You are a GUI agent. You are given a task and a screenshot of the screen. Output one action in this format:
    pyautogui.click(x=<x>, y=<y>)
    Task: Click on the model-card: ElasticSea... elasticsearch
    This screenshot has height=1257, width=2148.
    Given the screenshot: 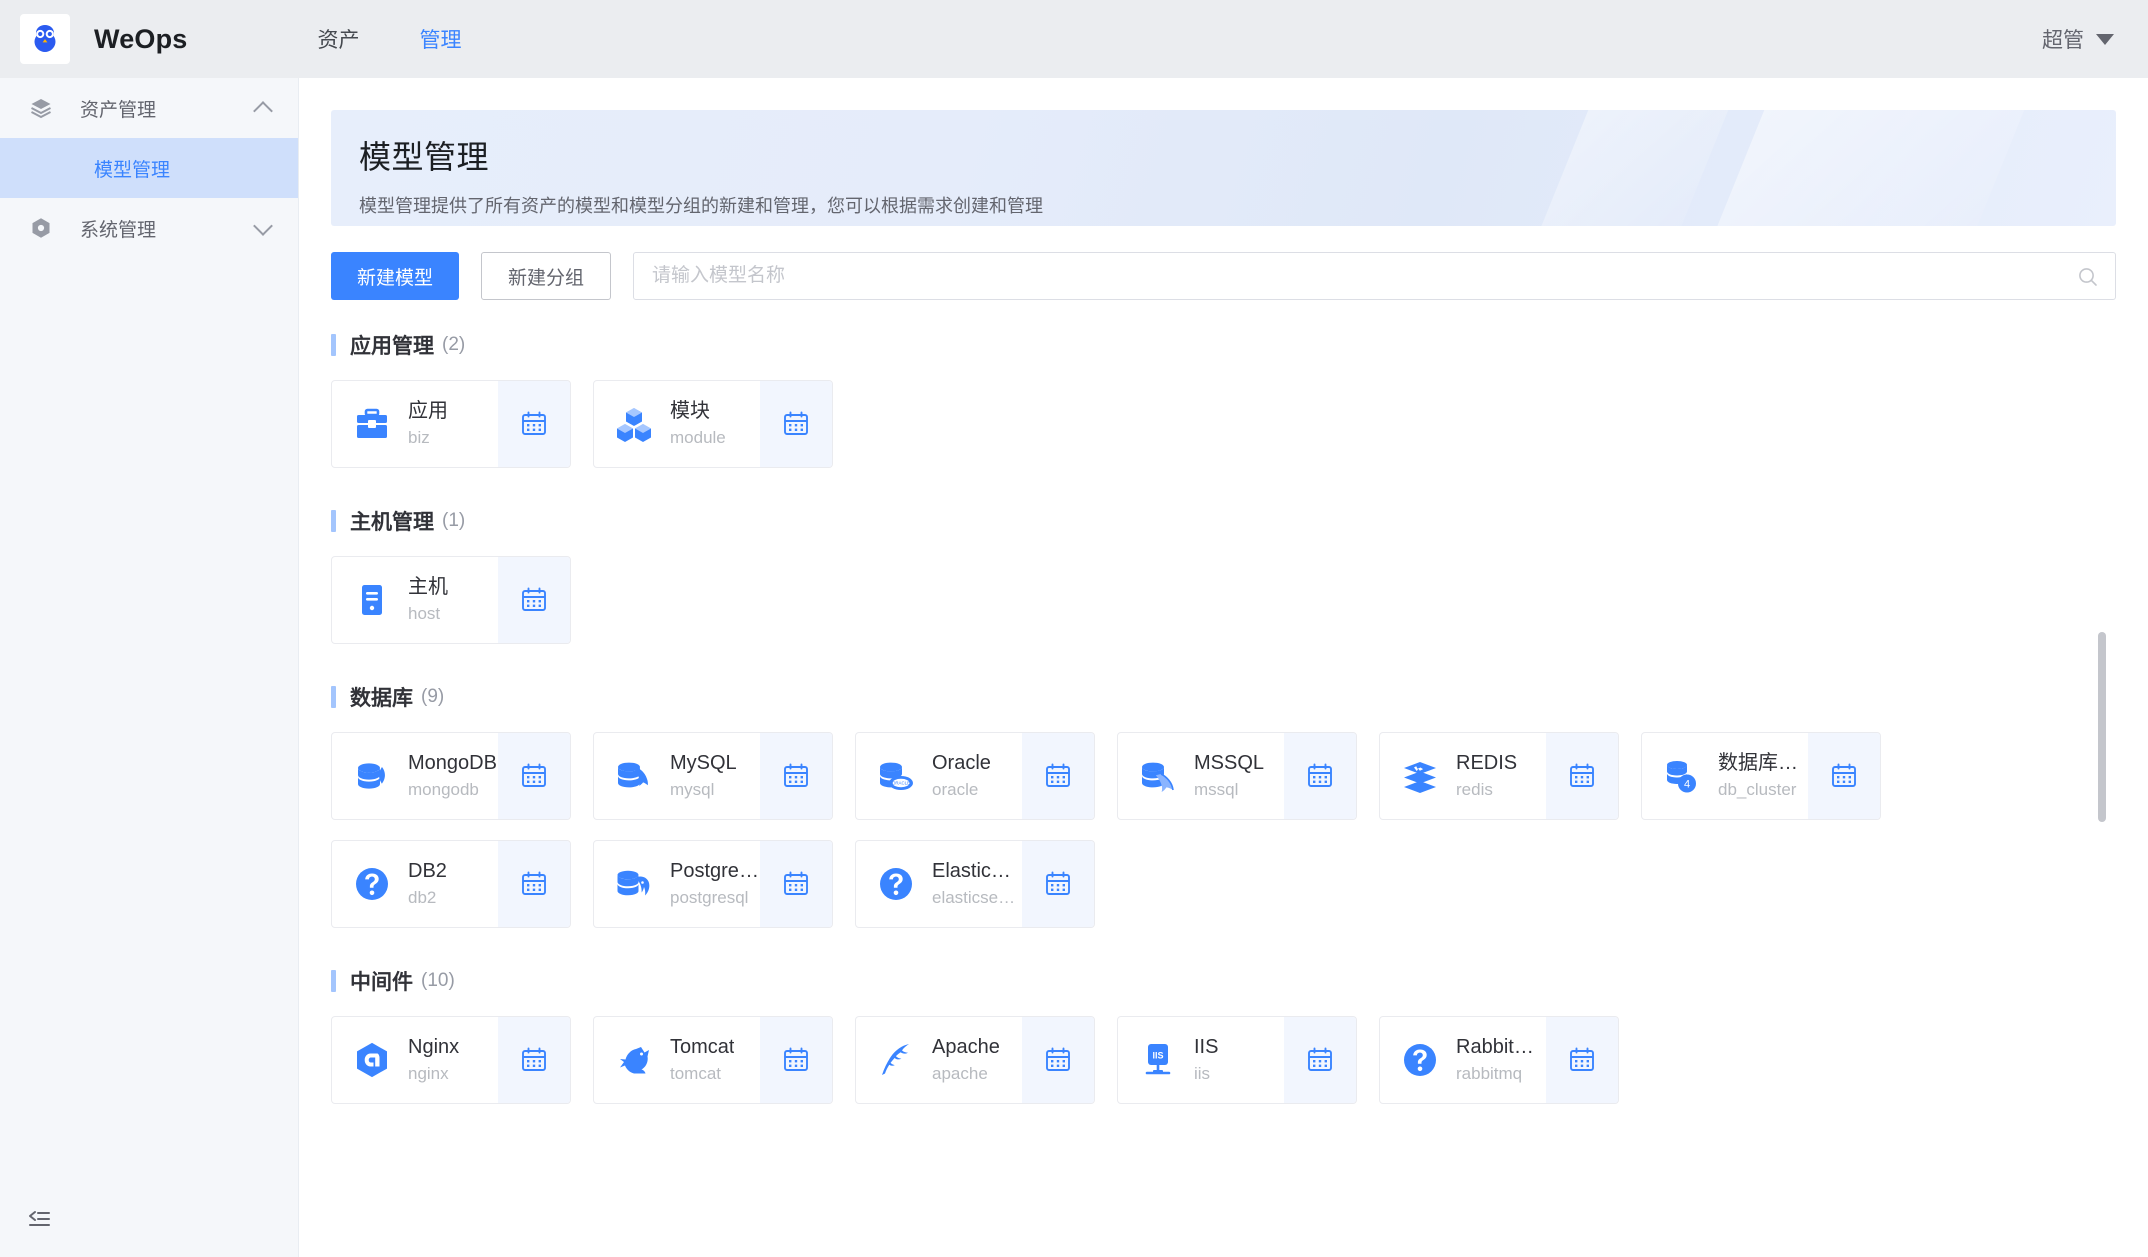 What is the action you would take?
    pyautogui.click(x=975, y=884)
    